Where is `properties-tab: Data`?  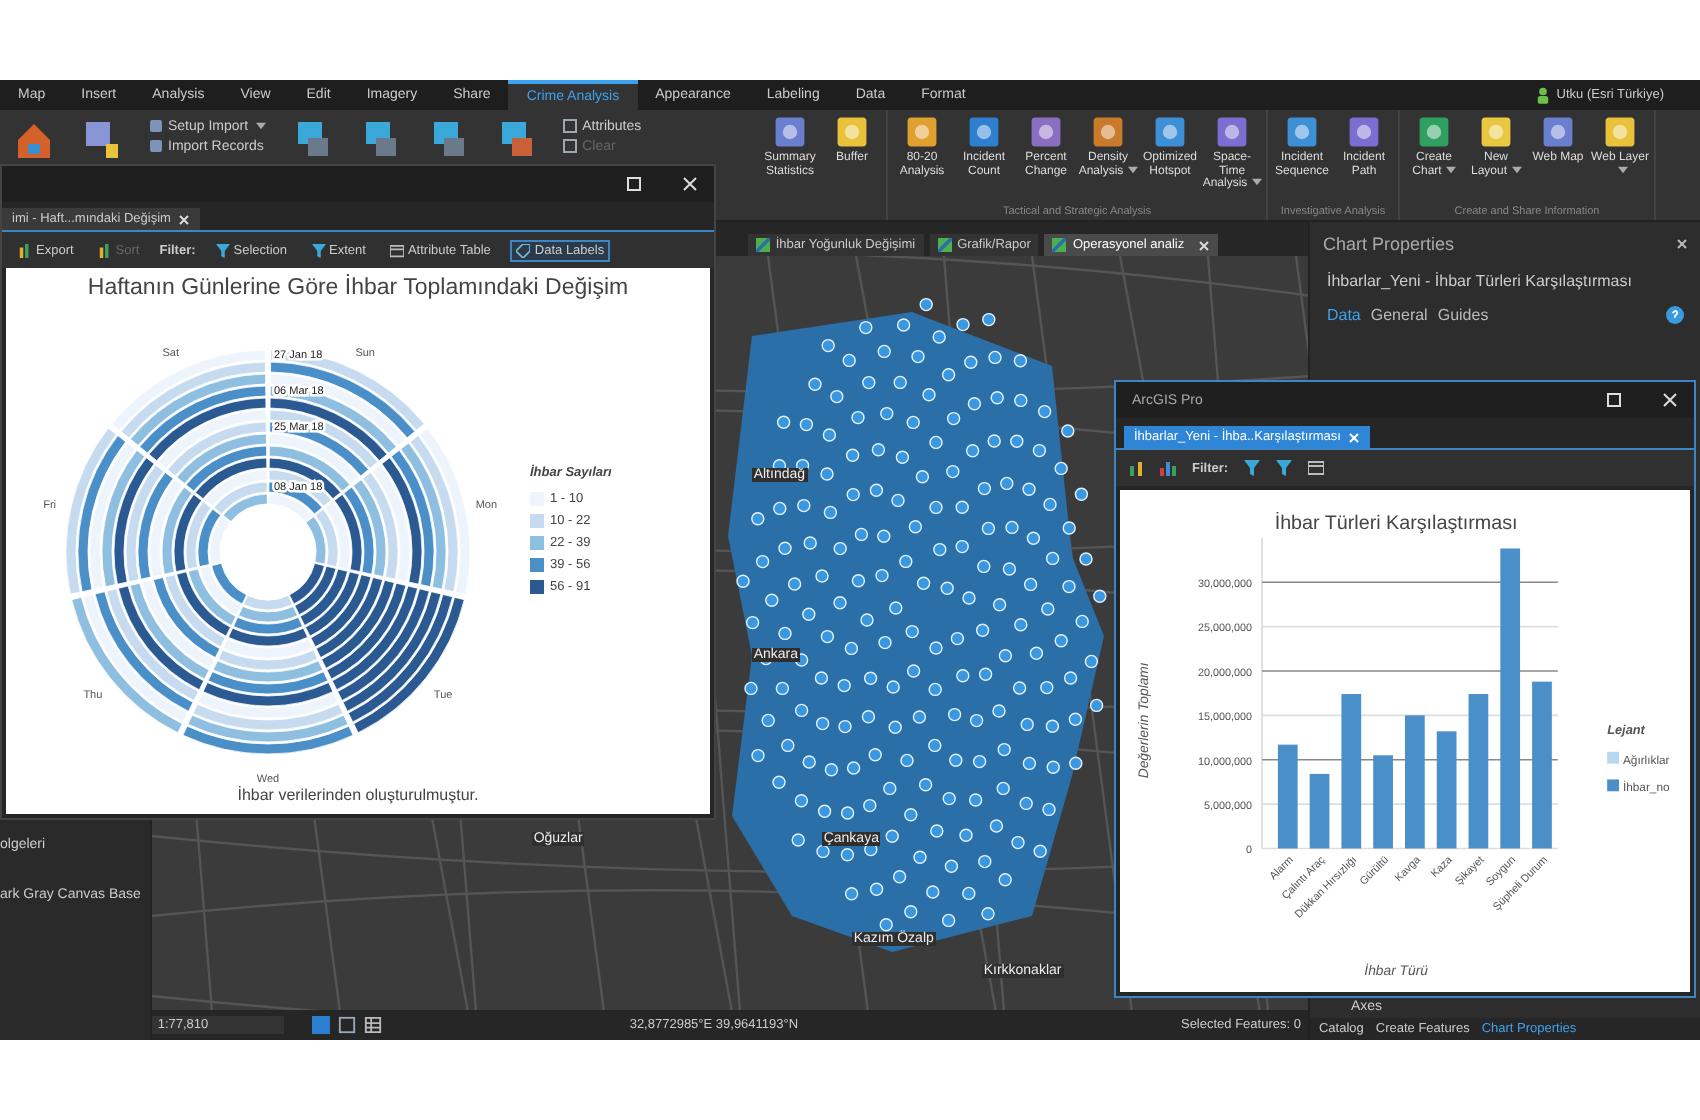
properties-tab: Data is located at coordinates (1343, 315).